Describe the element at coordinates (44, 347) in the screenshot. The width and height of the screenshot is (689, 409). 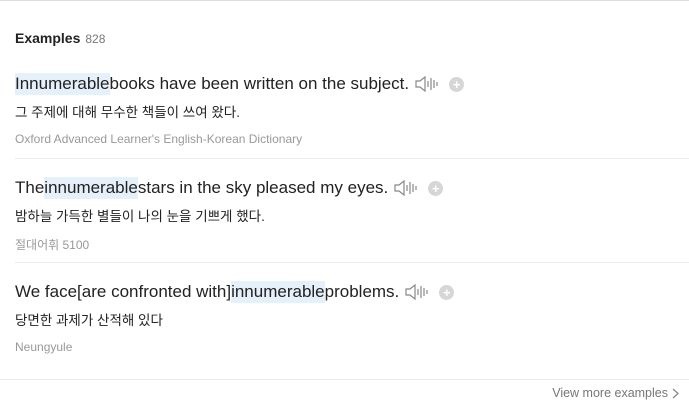
I see `example-source: Neungyule` at that location.